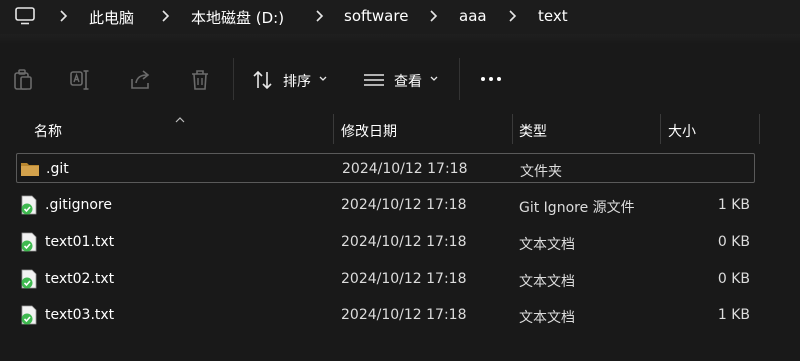 The width and height of the screenshot is (800, 361). What do you see at coordinates (400, 129) in the screenshot?
I see `column-header-row: 名称 修改日期 类型 大小` at bounding box center [400, 129].